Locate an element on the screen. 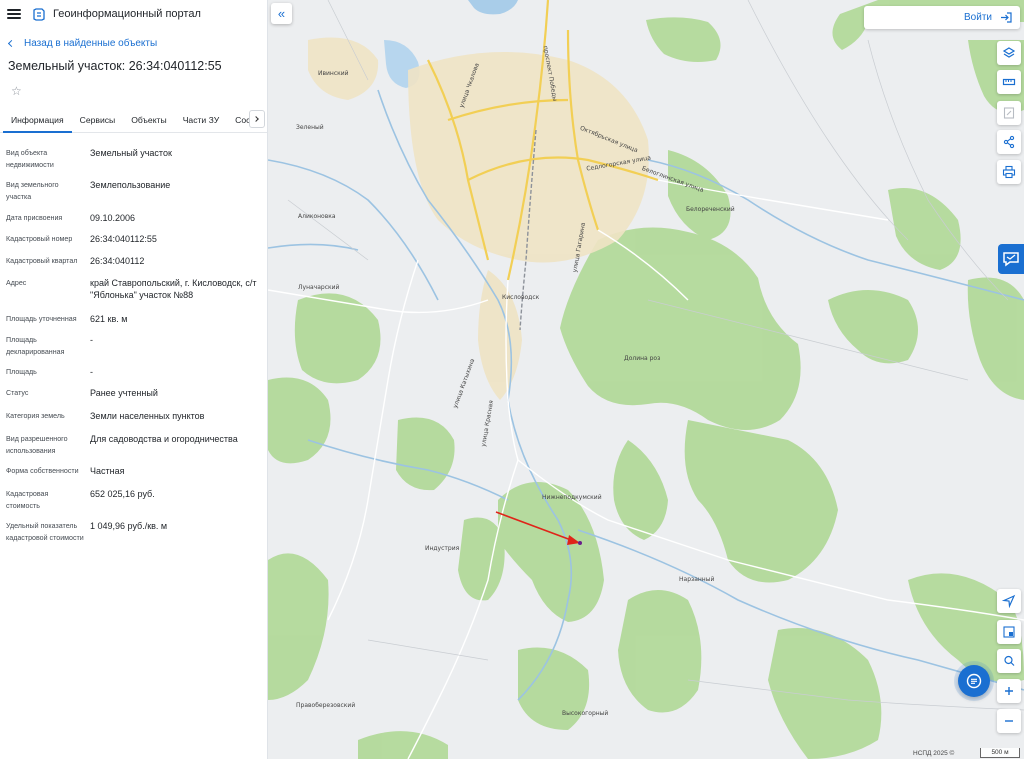  place-label: Аликоновка is located at coordinates (317, 216).